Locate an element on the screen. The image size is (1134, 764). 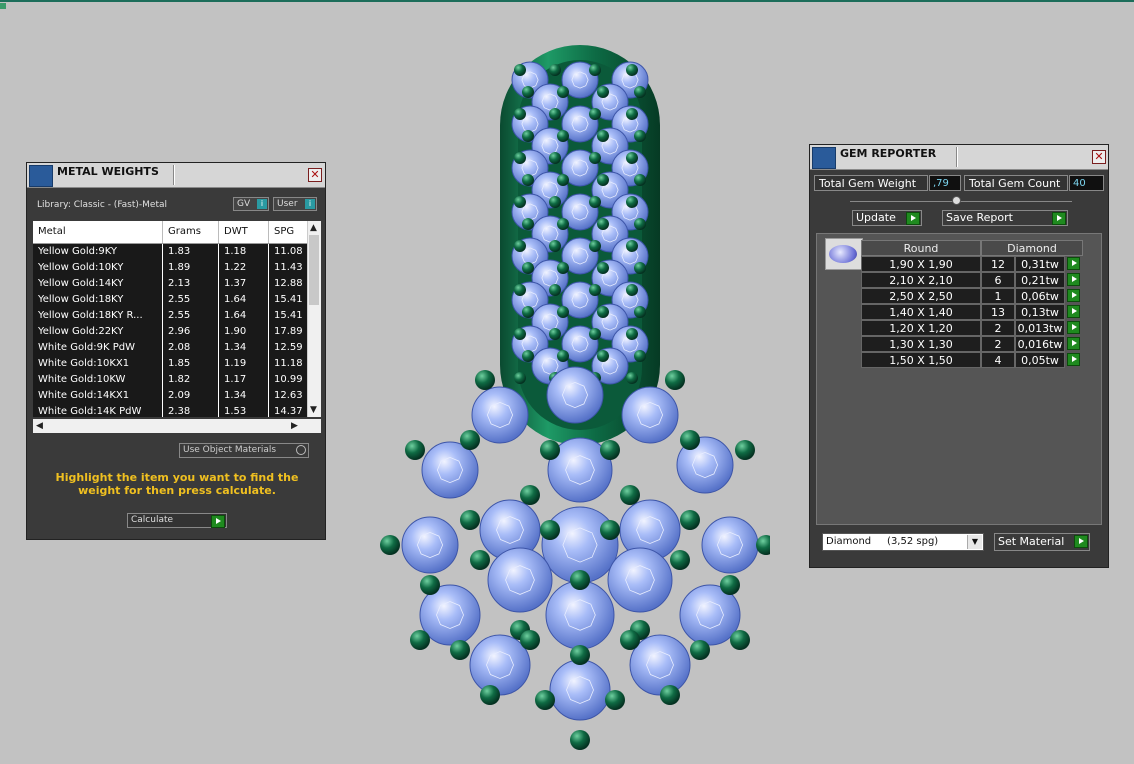
cell-metal: White Gold:10KX1 is located at coordinates (98, 364).